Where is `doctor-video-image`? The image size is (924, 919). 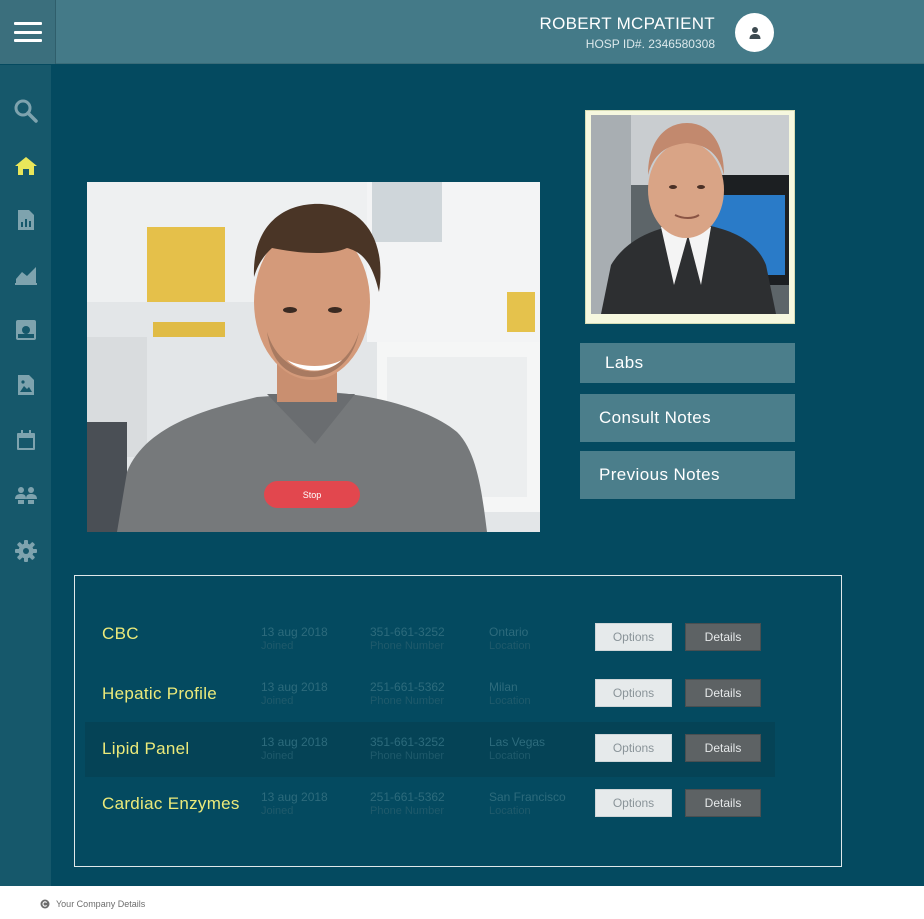 doctor-video-image is located at coordinates (690, 214).